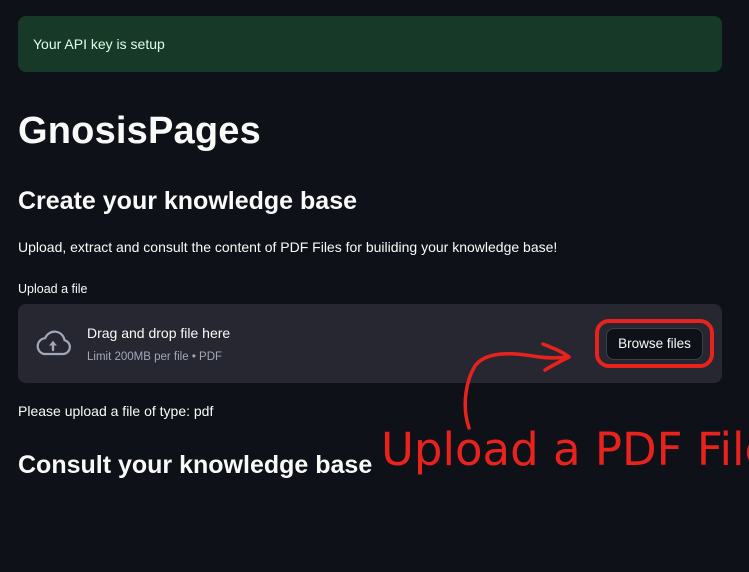  I want to click on browse-files-button: Browse files, so click(654, 343).